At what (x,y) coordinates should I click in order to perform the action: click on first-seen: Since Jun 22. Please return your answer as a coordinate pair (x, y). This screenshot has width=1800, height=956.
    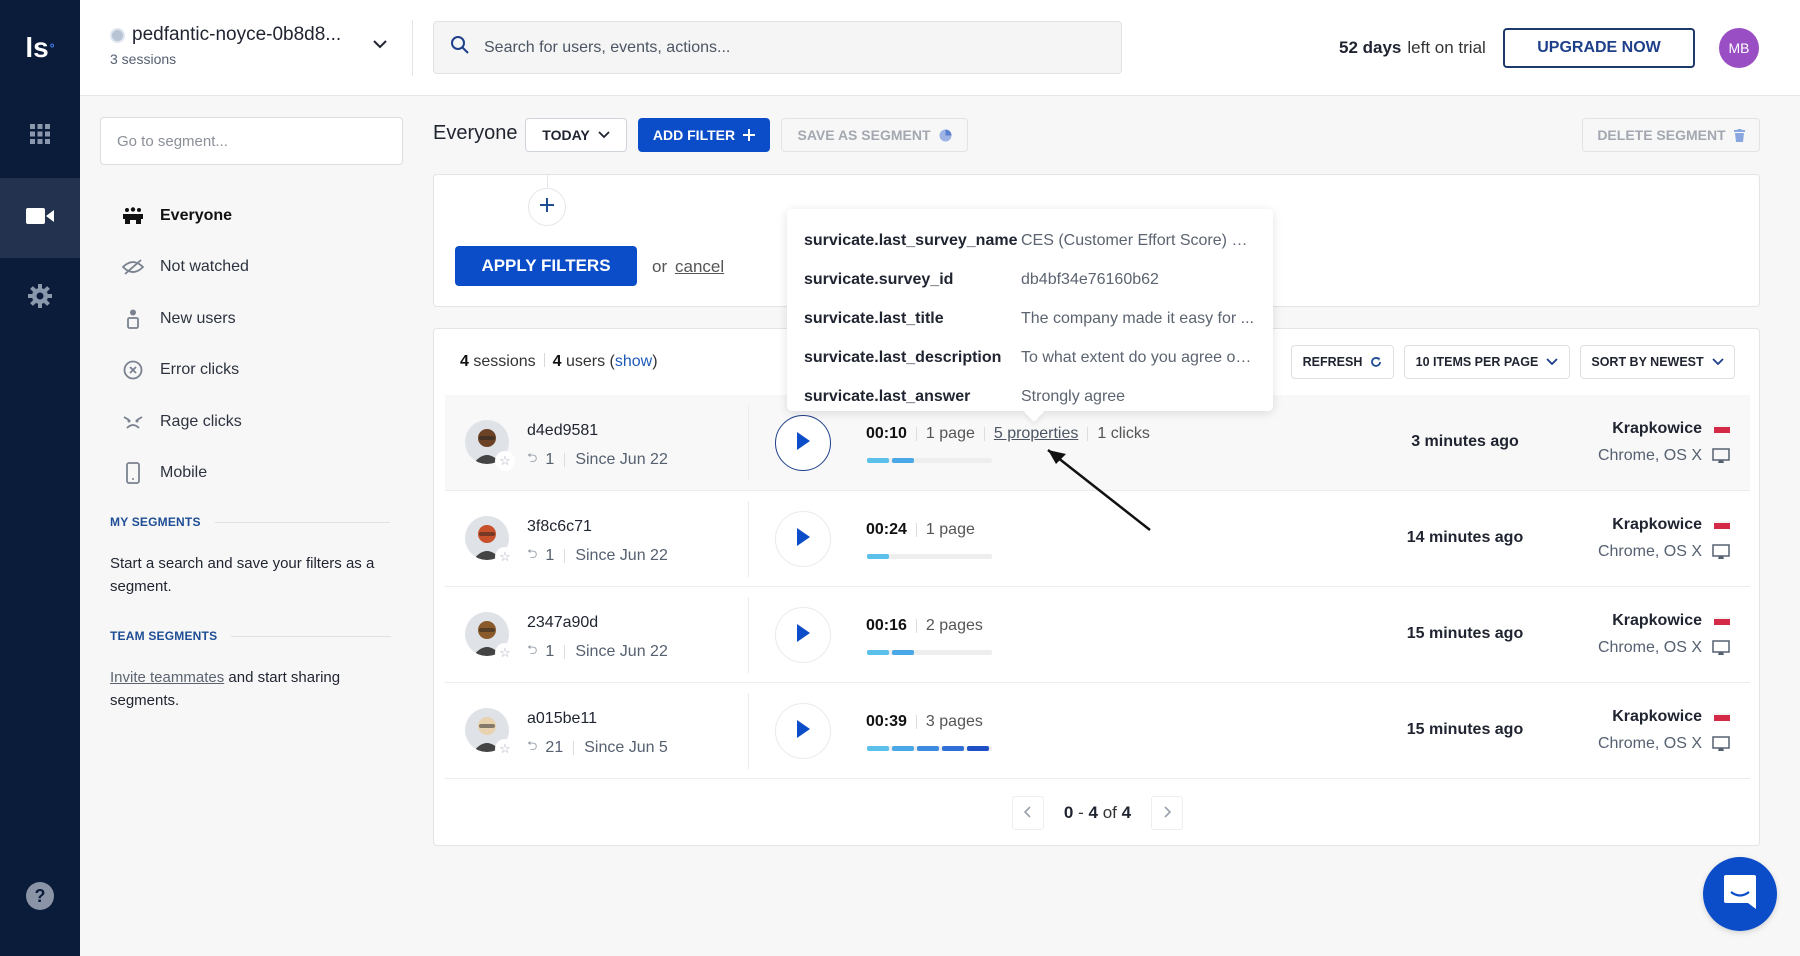
    Looking at the image, I should click on (621, 651).